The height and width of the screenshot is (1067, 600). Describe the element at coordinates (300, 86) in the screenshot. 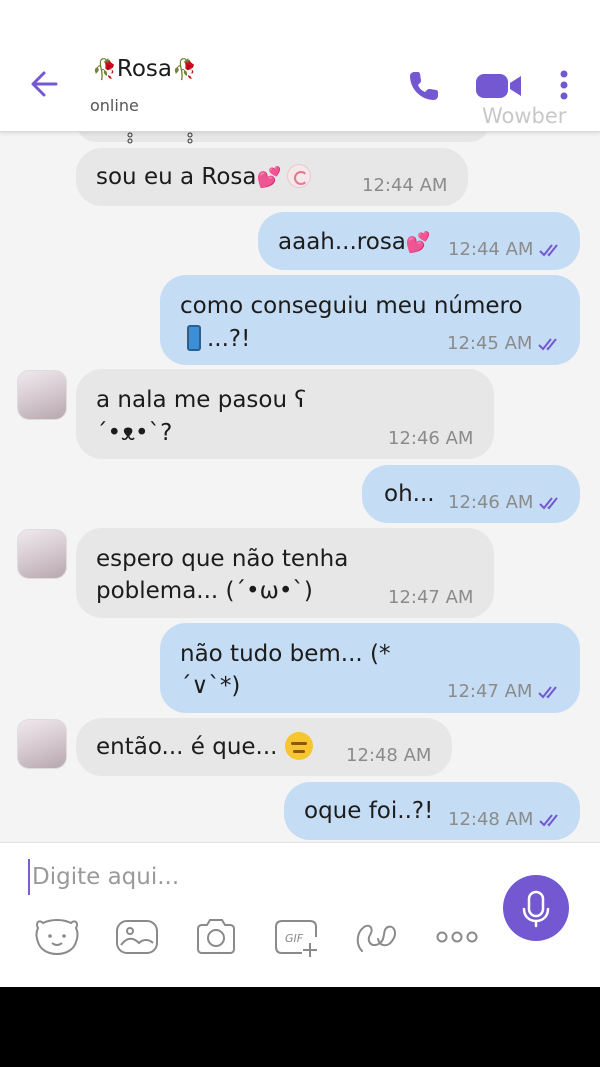

I see `chat-header: 🥀Rosa🥀 online Wowber` at that location.